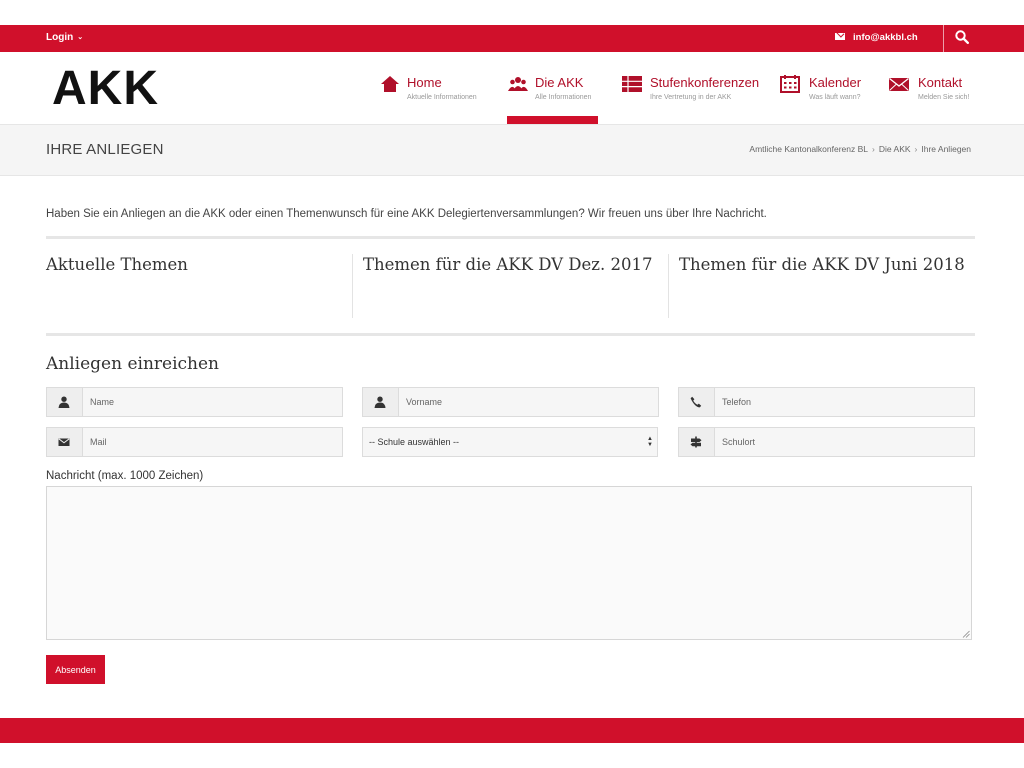 The width and height of the screenshot is (1024, 768). I want to click on mail-icon, so click(840, 36).